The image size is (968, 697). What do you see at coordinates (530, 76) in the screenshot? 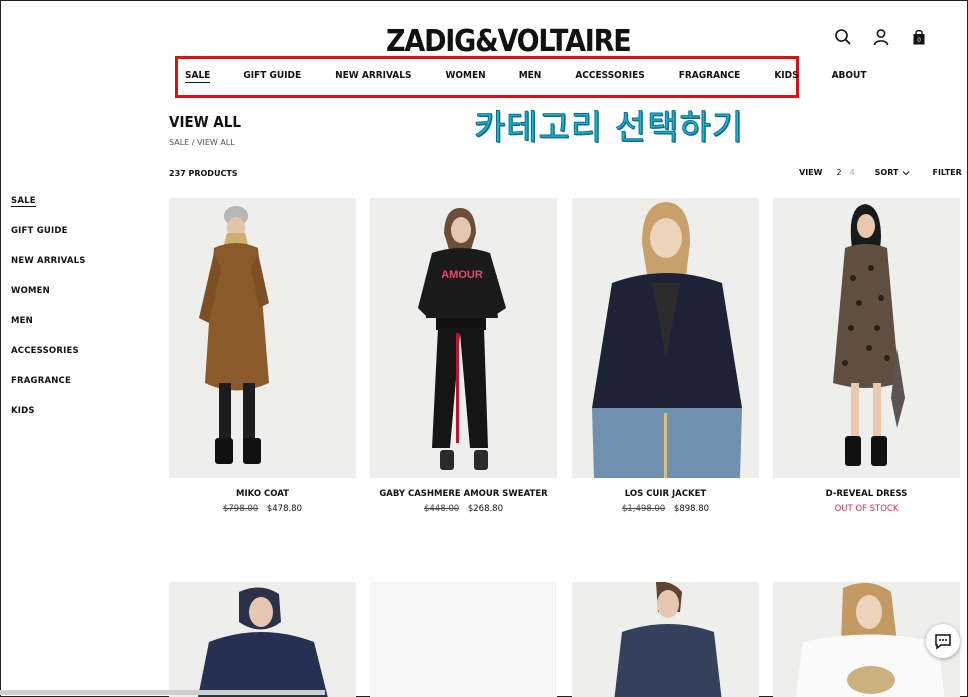
I see `nav-item-men: MEN` at bounding box center [530, 76].